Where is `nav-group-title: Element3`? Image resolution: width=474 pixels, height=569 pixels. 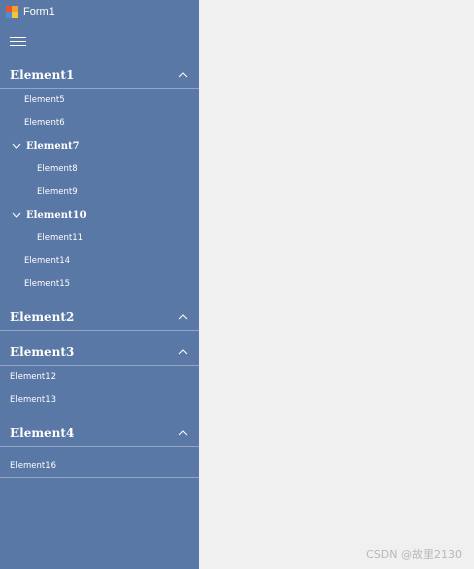
nav-group-title: Element3 is located at coordinates (42, 351).